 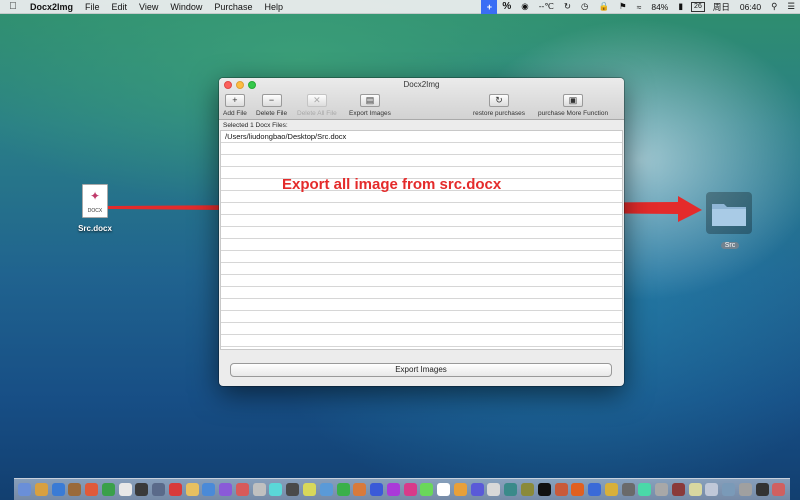 What do you see at coordinates (584, 6) in the screenshot?
I see `time-machine-icon: ◷` at bounding box center [584, 6].